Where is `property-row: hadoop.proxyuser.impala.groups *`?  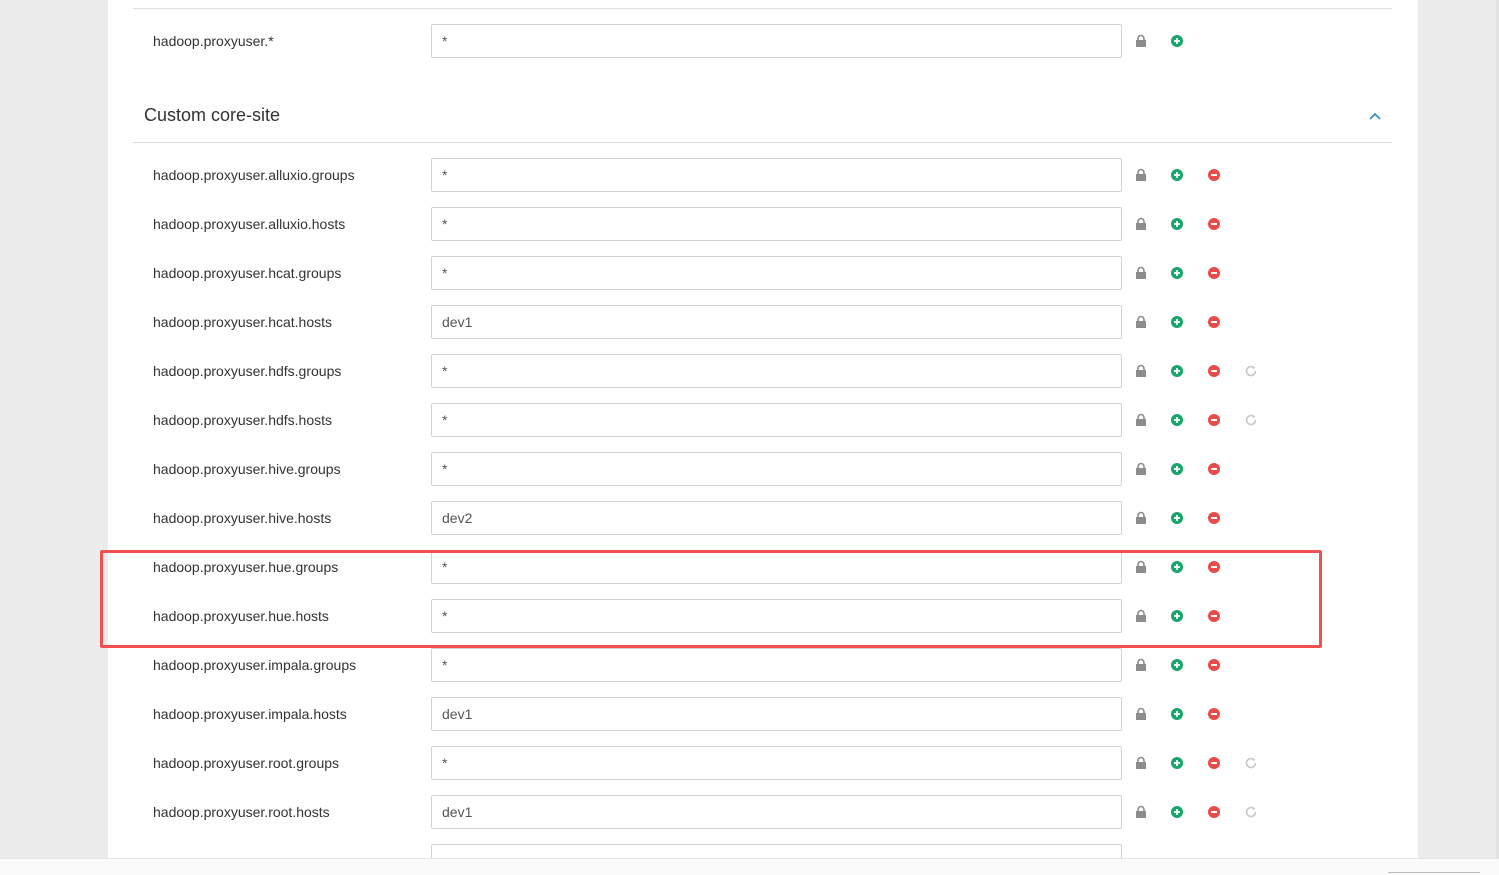 property-row: hadoop.proxyuser.impala.groups * is located at coordinates (763, 665).